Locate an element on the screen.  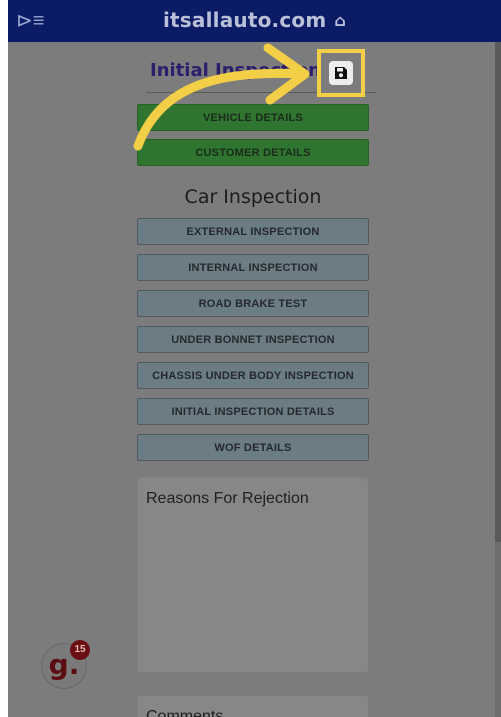
reasons-for-rejection-label: Reasons For Rejection is located at coordinates (227, 498).